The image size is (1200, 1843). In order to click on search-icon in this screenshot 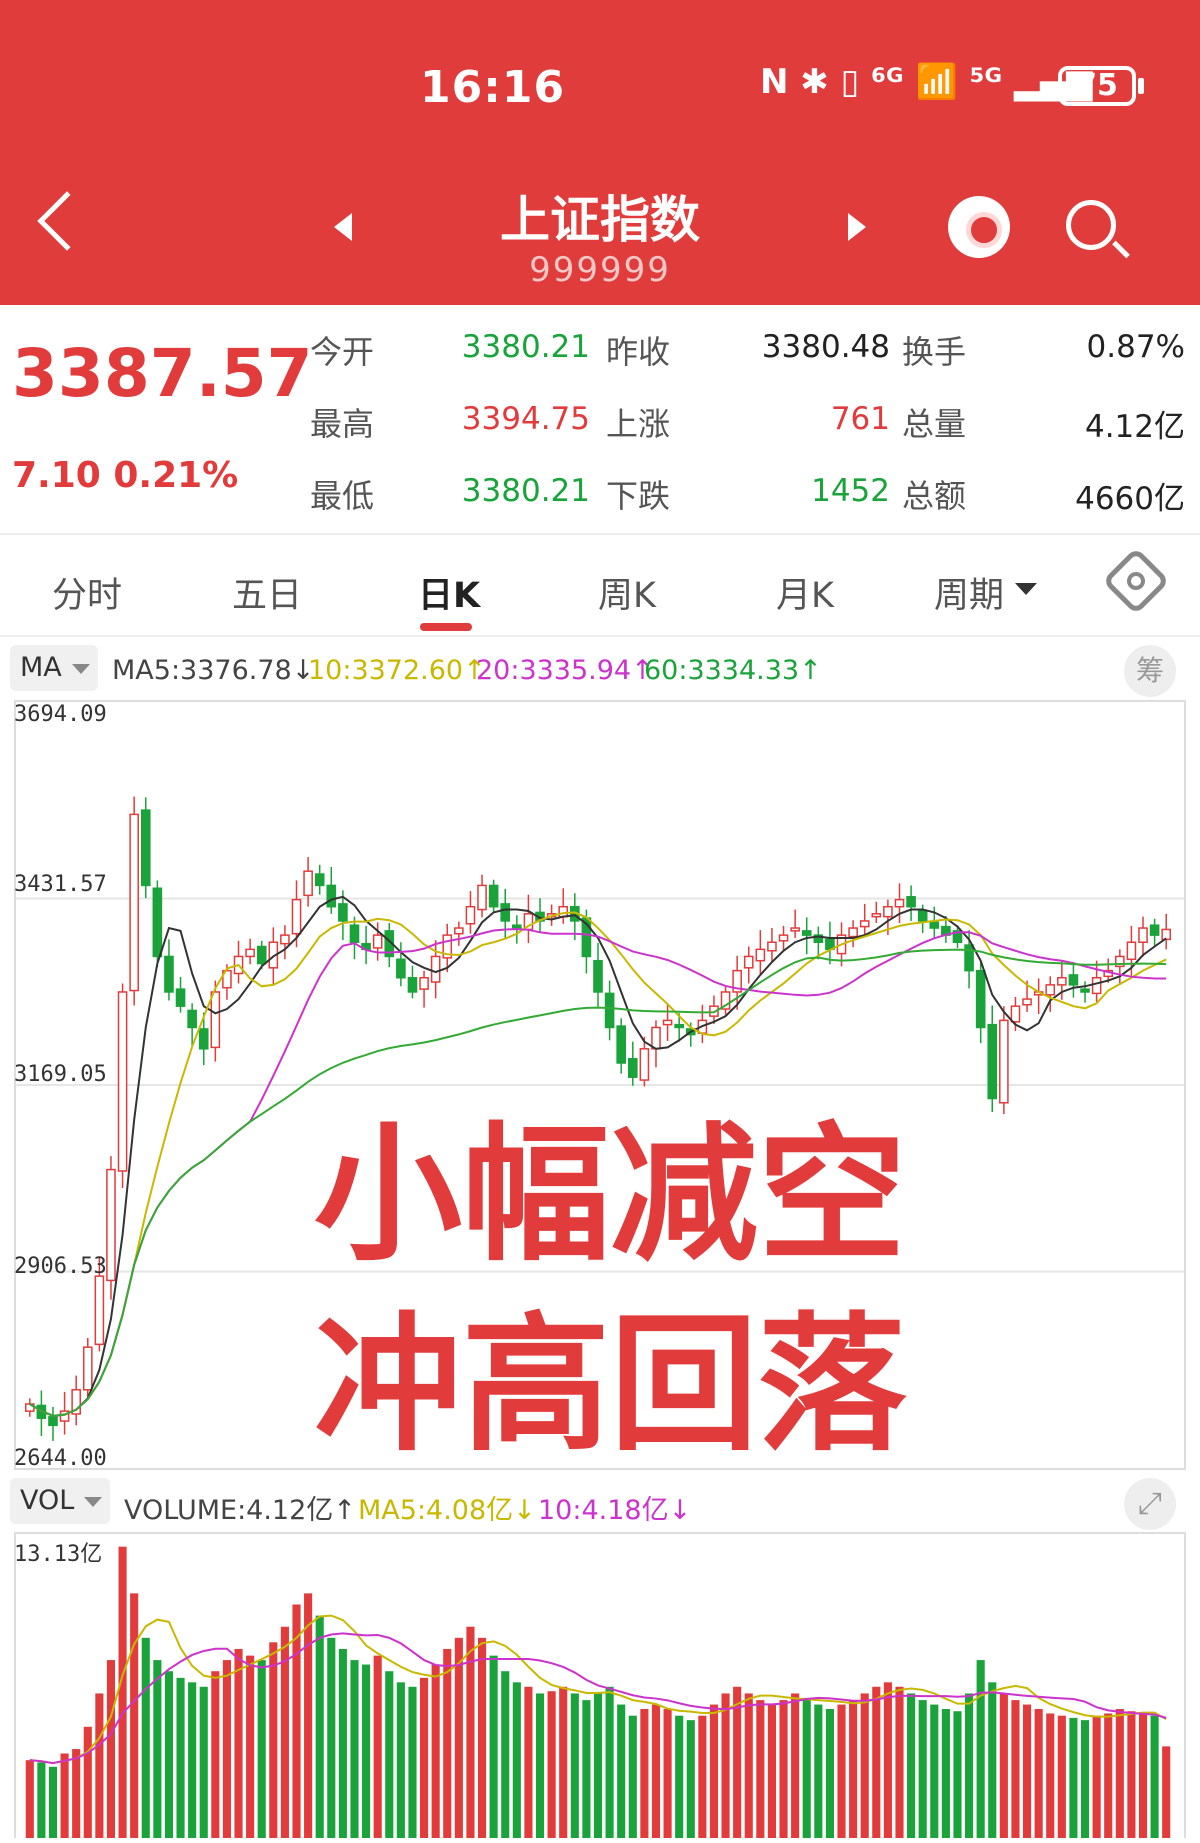, I will do `click(1091, 225)`.